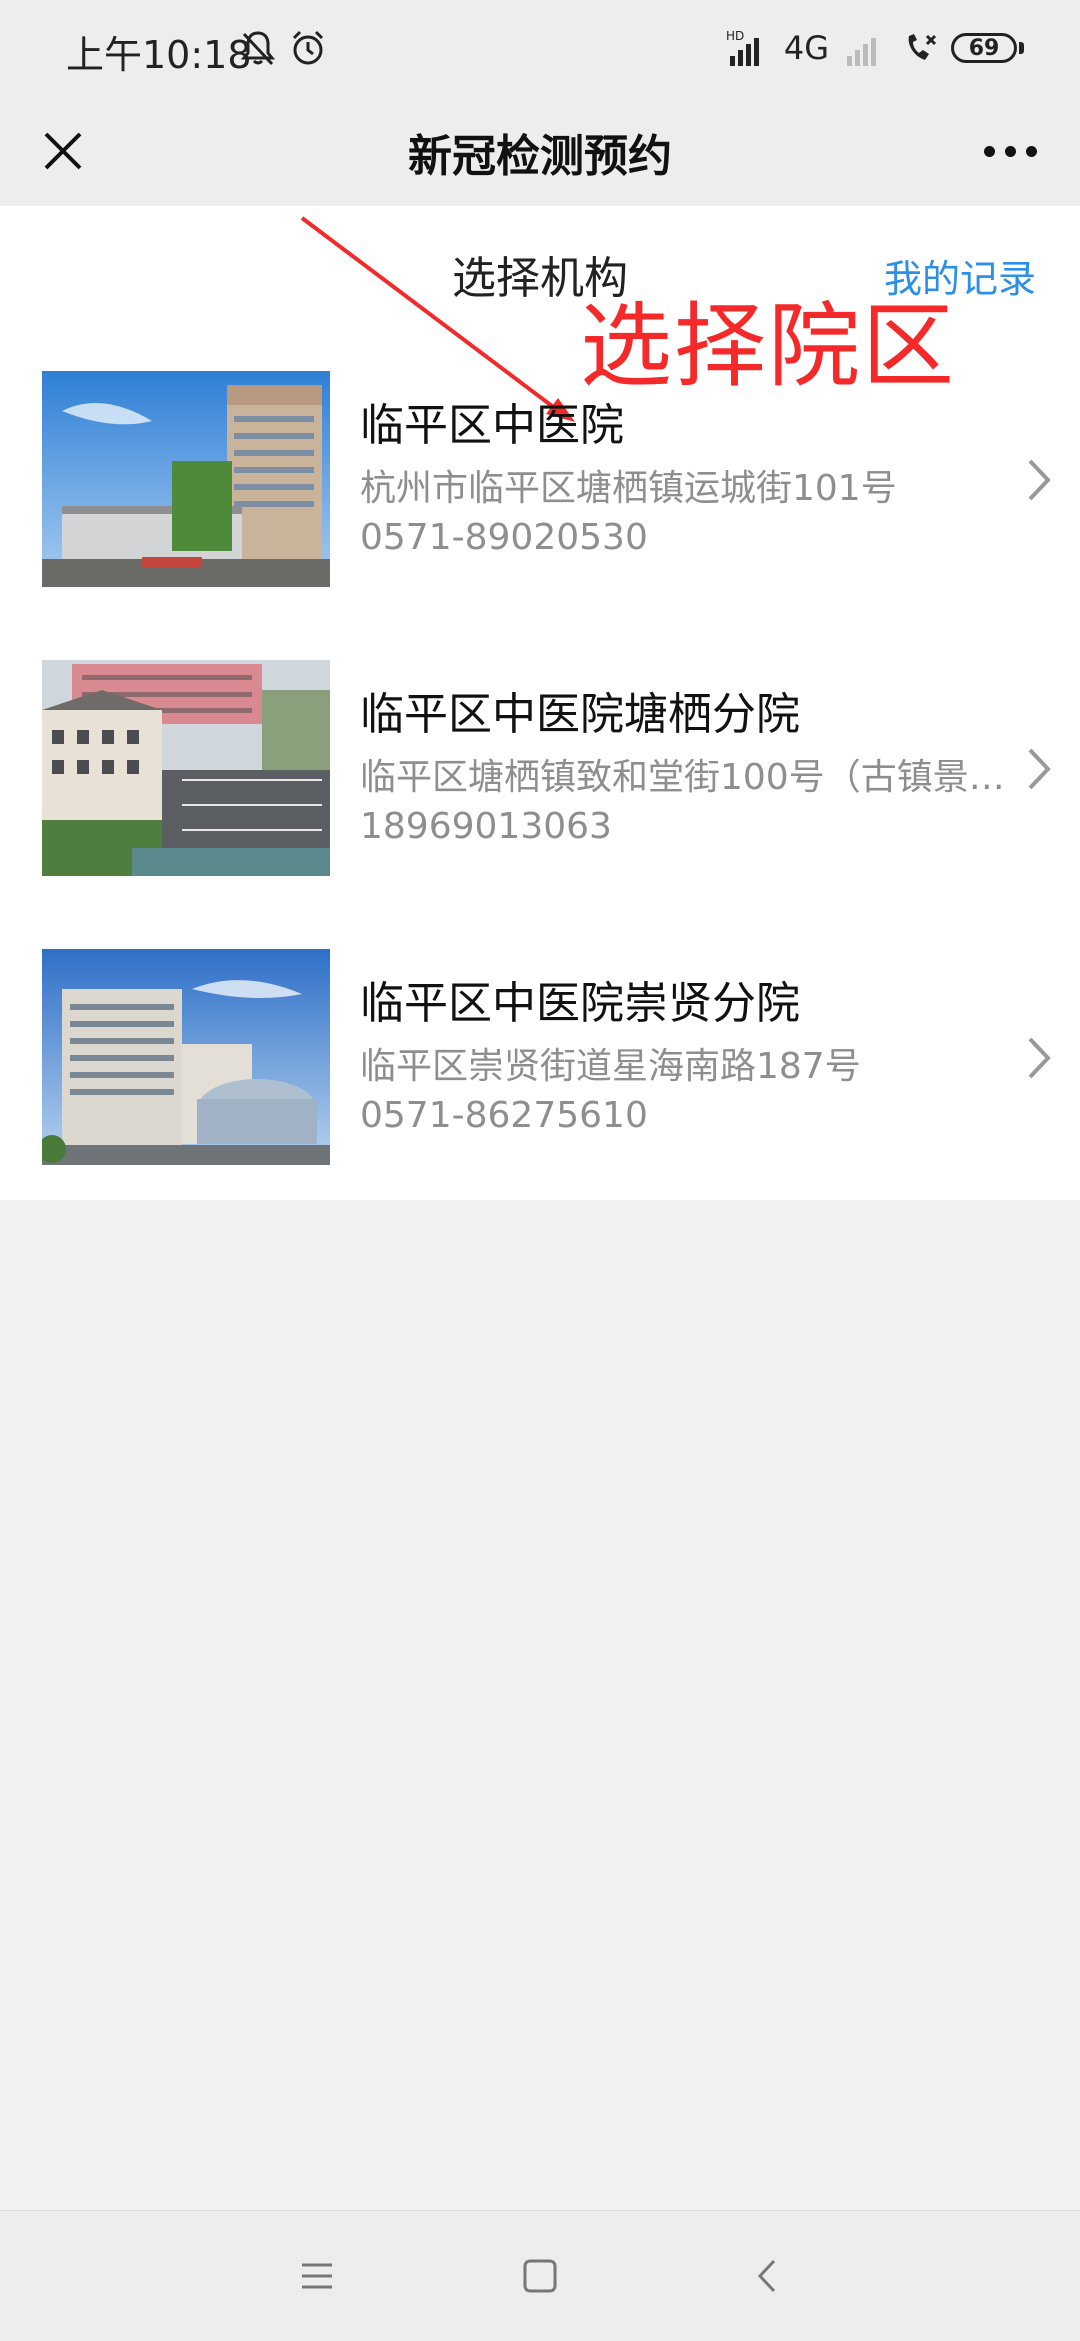 The height and width of the screenshot is (2341, 1080). I want to click on status-right: HD 4G 69, so click(875, 48).